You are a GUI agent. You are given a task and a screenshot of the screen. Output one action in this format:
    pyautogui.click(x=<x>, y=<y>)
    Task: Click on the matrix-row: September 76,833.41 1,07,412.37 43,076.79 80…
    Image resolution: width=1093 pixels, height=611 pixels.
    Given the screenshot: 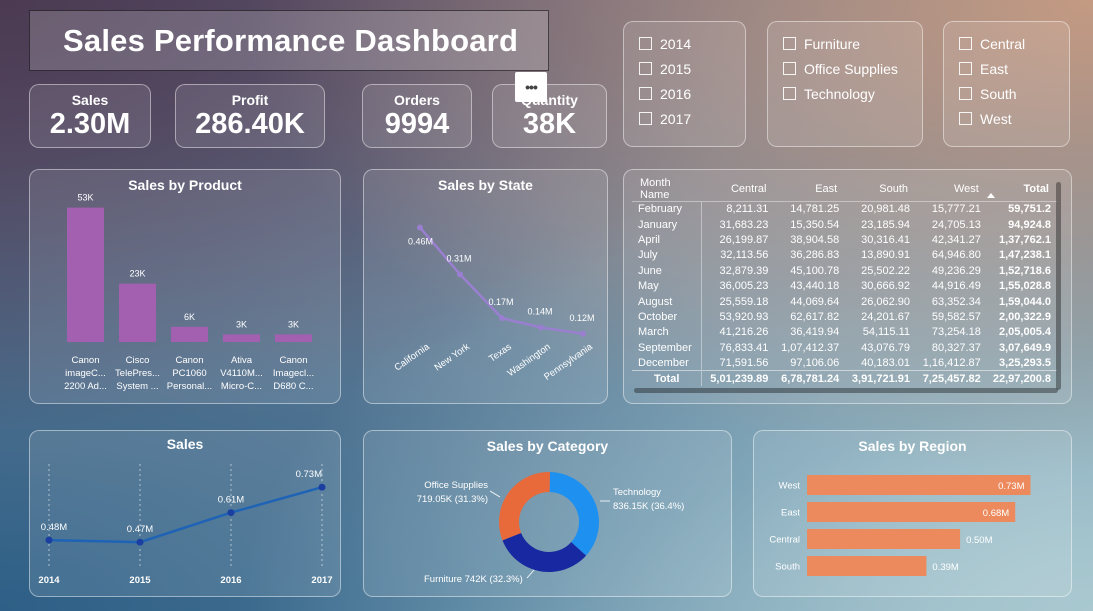 What is the action you would take?
    pyautogui.click(x=844, y=348)
    